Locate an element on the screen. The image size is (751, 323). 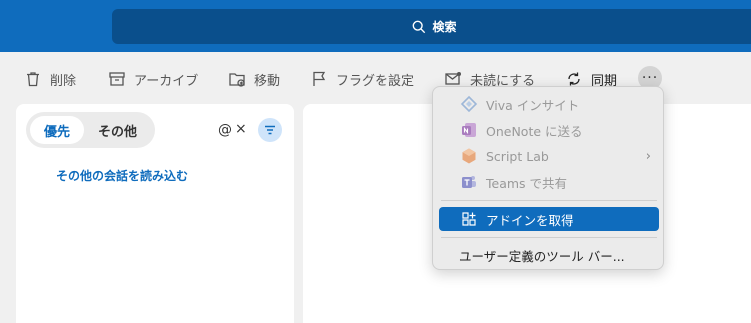
delete-button: 削除 is located at coordinates (50, 79).